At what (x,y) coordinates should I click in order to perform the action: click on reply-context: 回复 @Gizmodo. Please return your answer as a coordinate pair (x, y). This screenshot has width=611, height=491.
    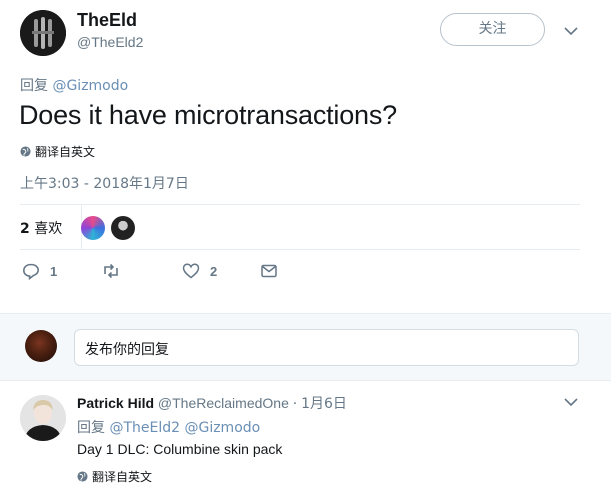
    Looking at the image, I should click on (74, 85).